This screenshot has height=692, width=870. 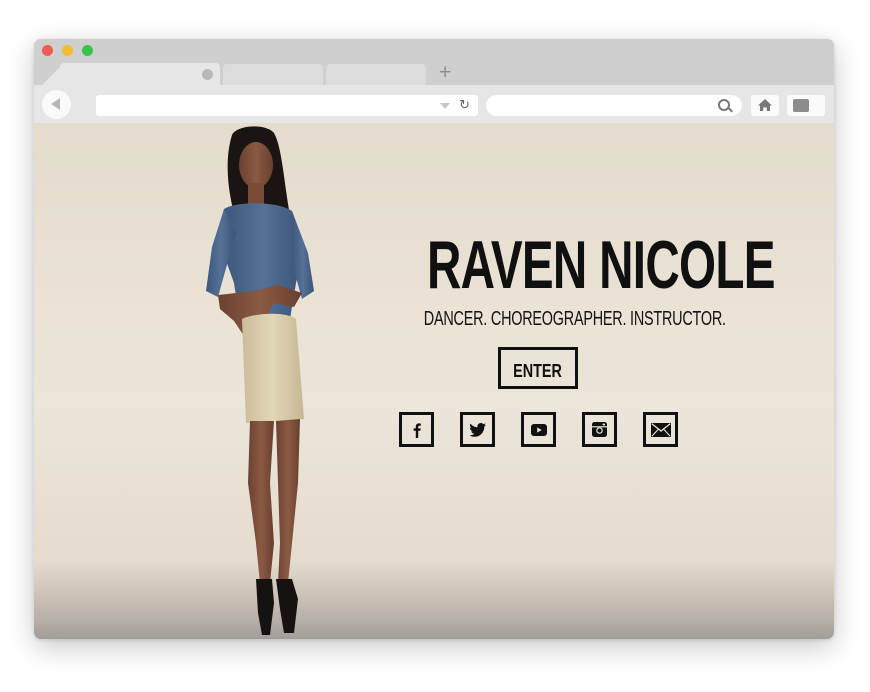 I want to click on tab-close-icon, so click(x=207, y=74).